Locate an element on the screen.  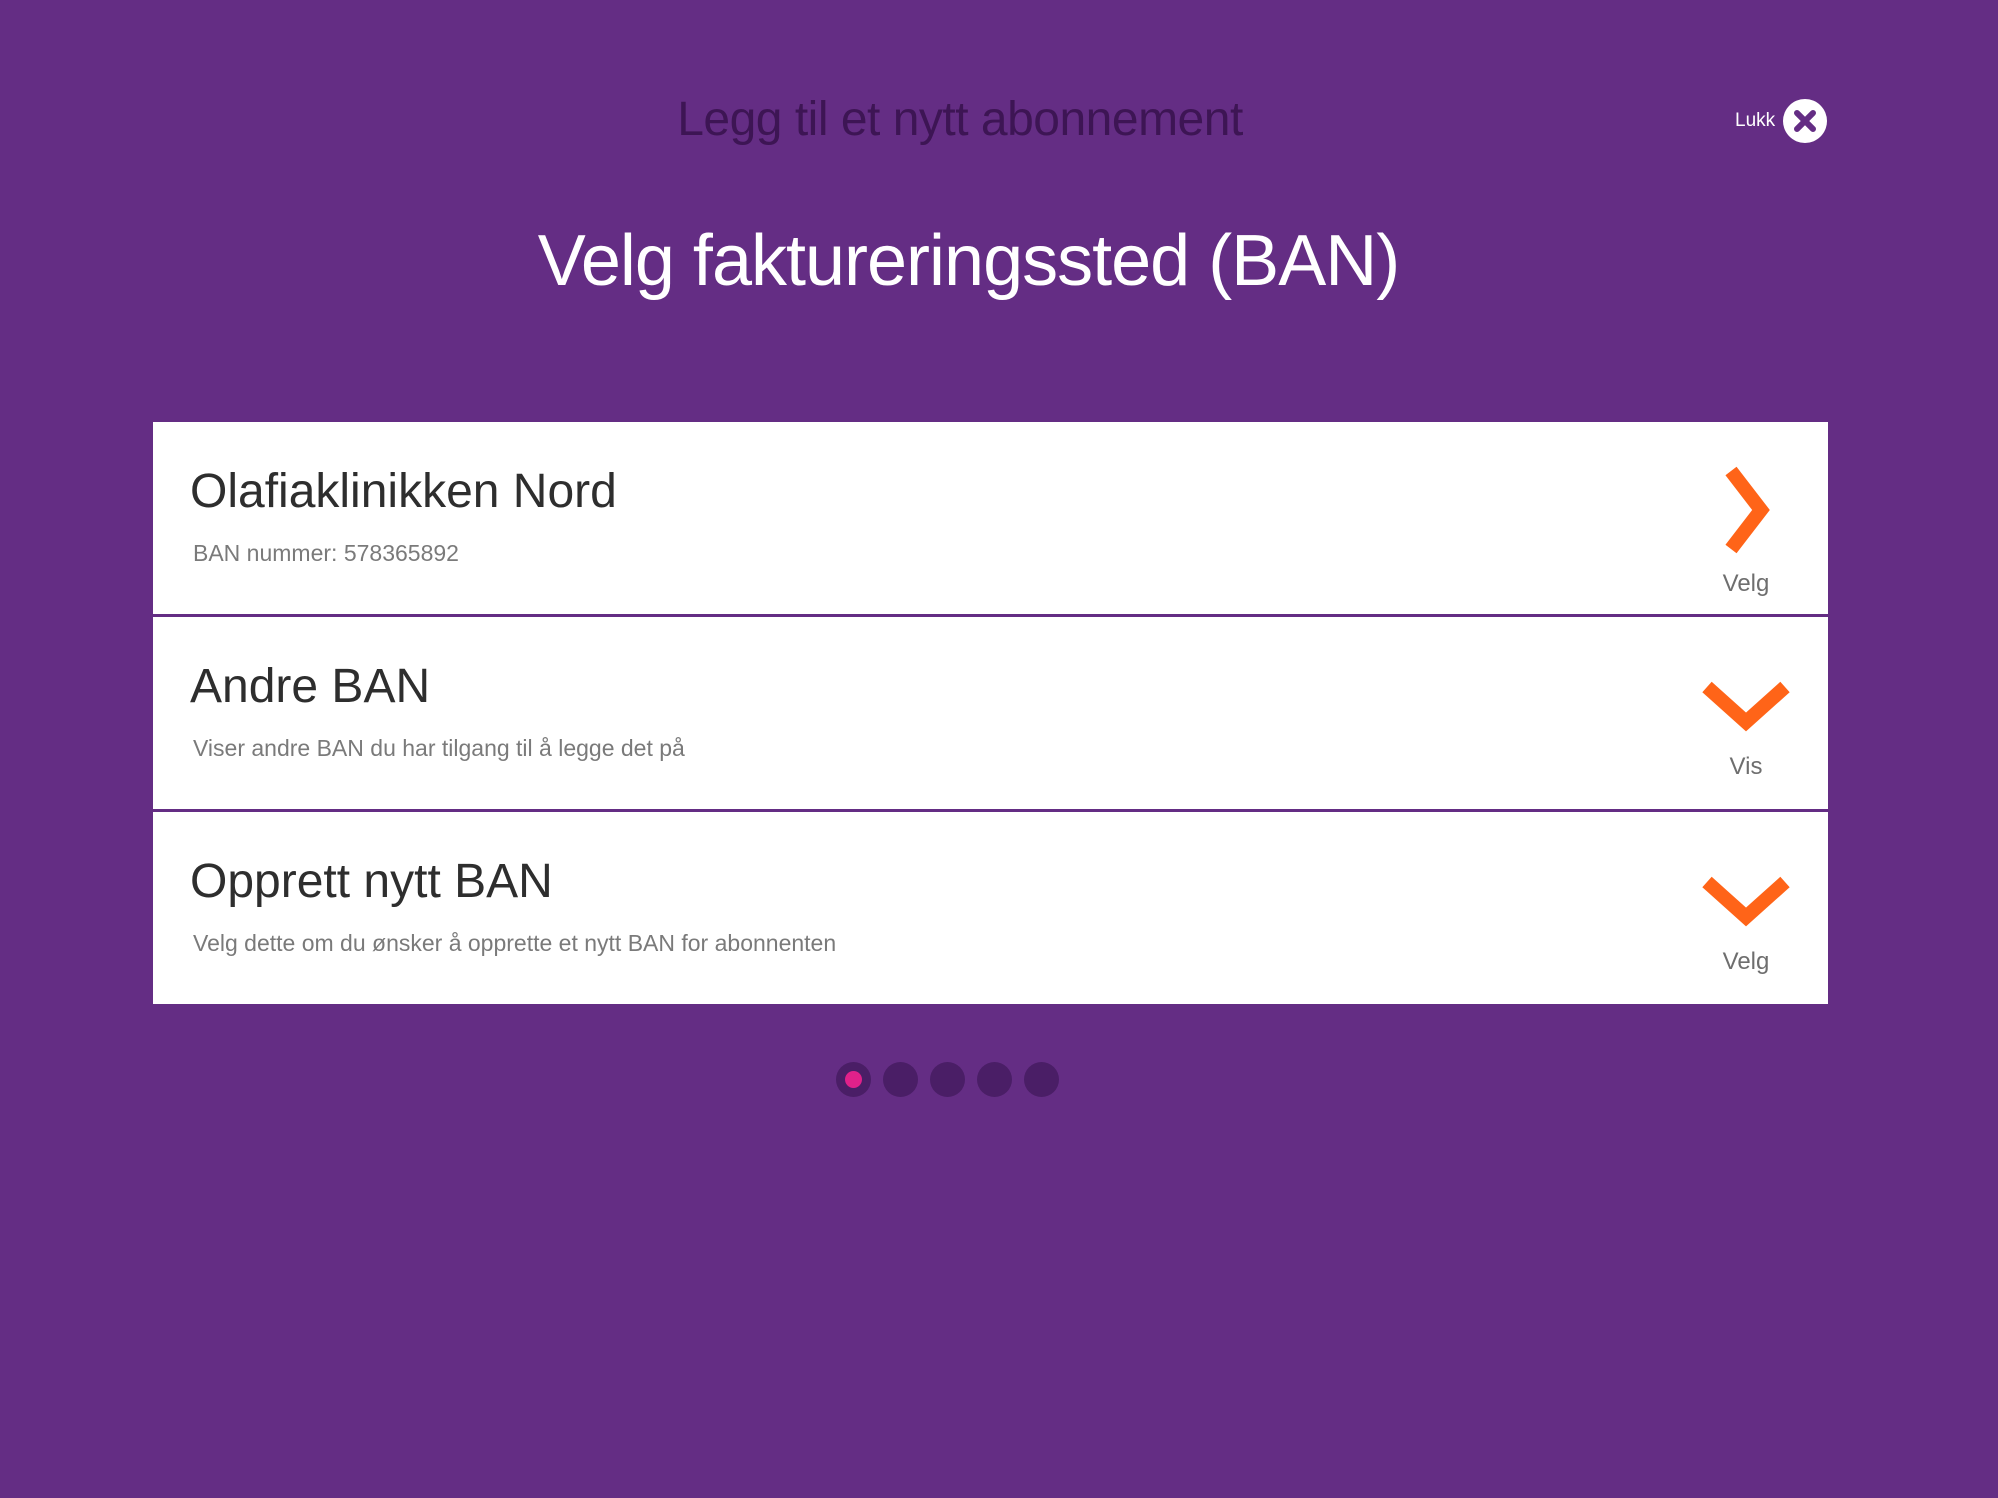
pagination-dots is located at coordinates (953, 1079).